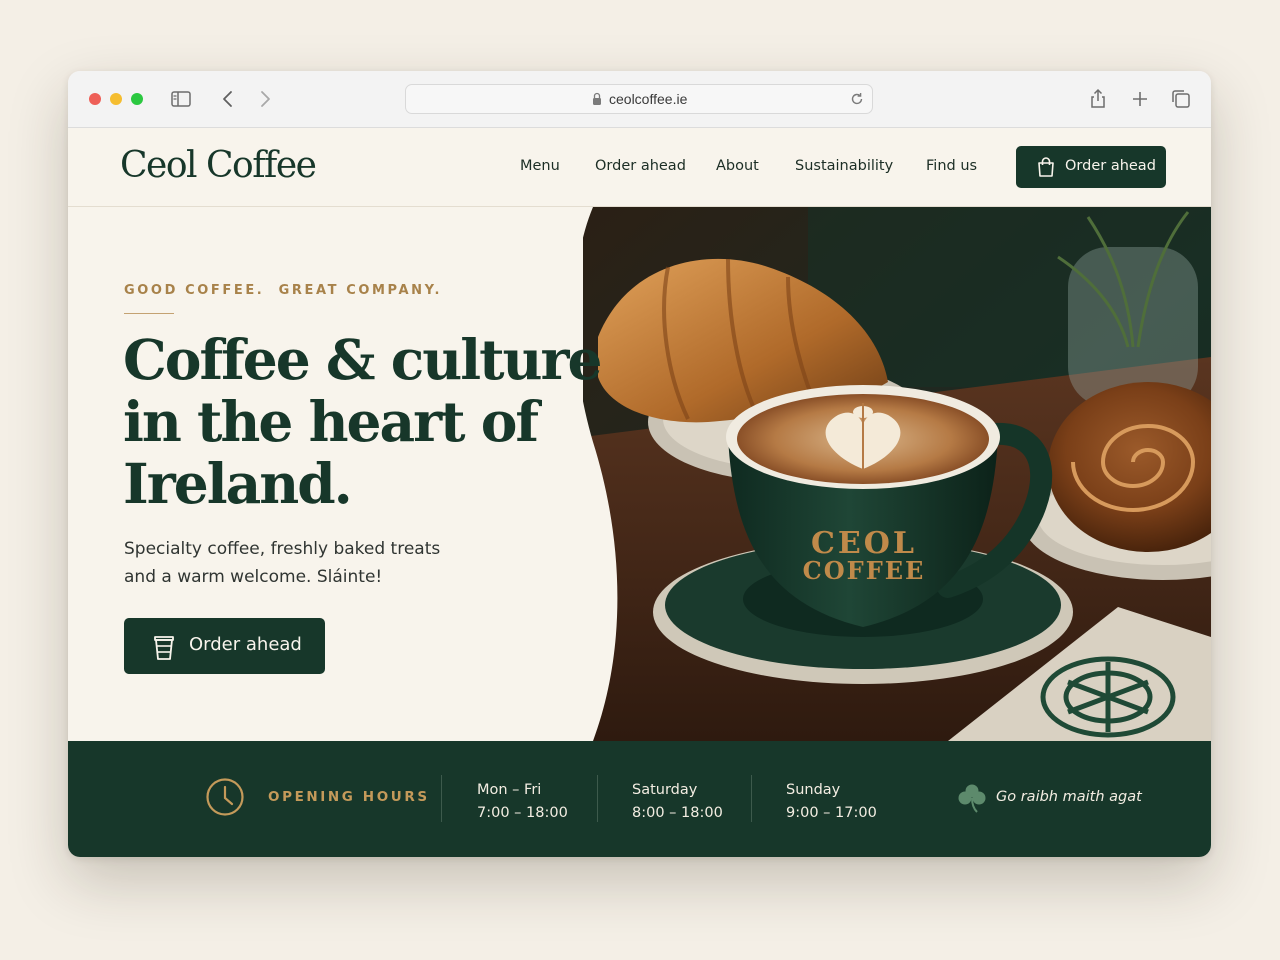 Image resolution: width=1280 pixels, height=960 pixels. What do you see at coordinates (164, 648) in the screenshot?
I see `coffee-cup-icon` at bounding box center [164, 648].